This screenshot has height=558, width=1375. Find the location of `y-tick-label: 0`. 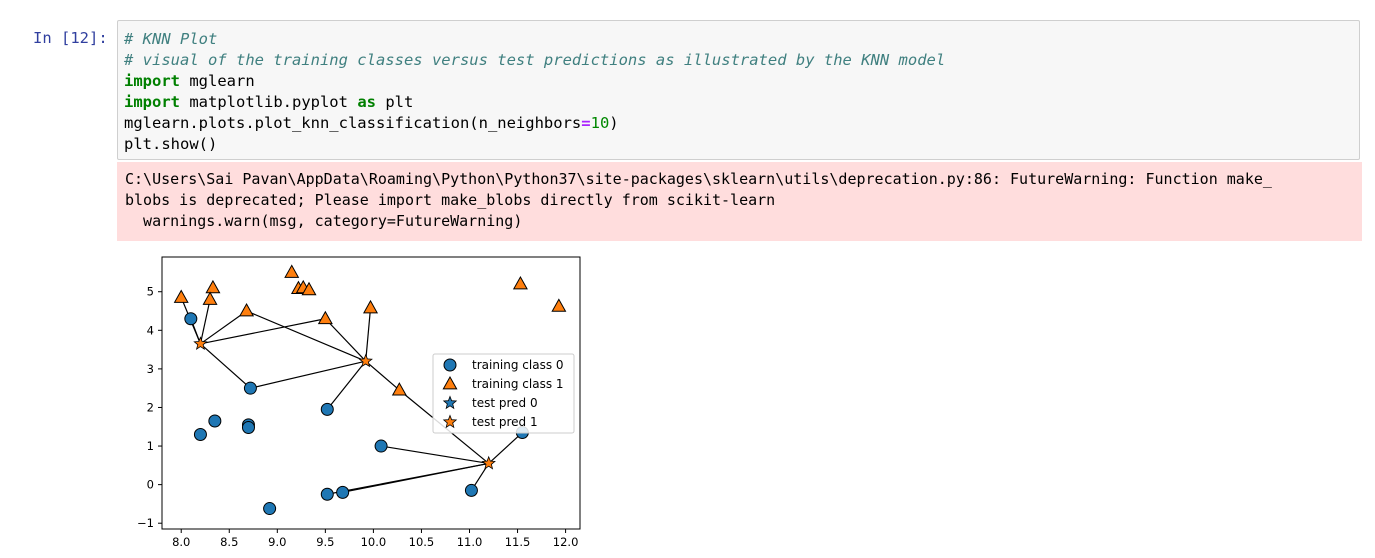

y-tick-label: 0 is located at coordinates (150, 485).